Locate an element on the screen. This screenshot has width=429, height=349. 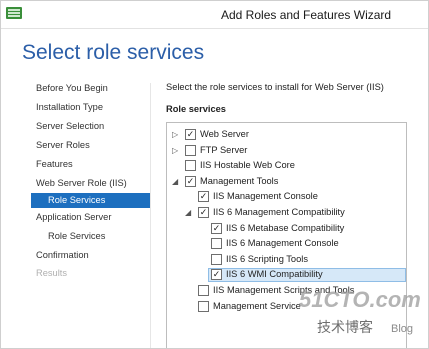
tree-row: IIS 6 Management Console is located at coordinates (286, 244).